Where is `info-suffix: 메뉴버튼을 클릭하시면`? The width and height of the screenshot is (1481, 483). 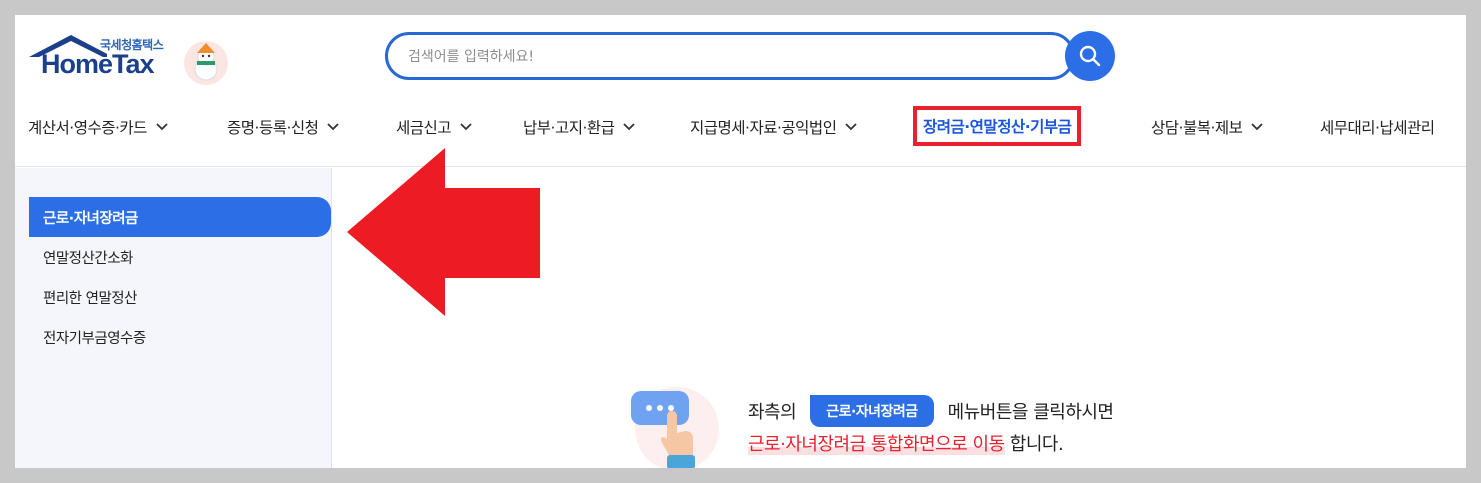 info-suffix: 메뉴버튼을 클릭하시면 is located at coordinates (1030, 412).